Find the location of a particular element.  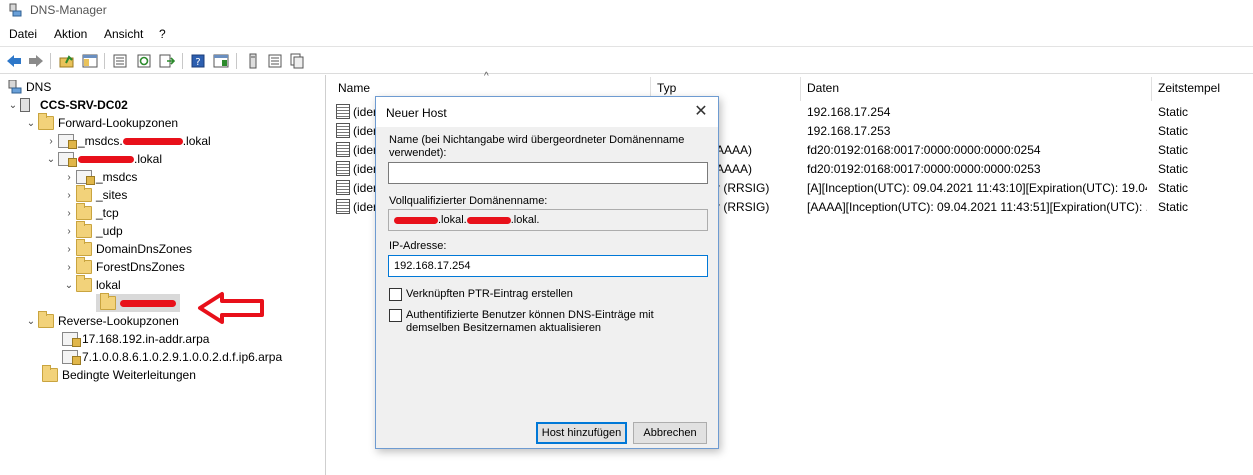

export-icon is located at coordinates (167, 61).